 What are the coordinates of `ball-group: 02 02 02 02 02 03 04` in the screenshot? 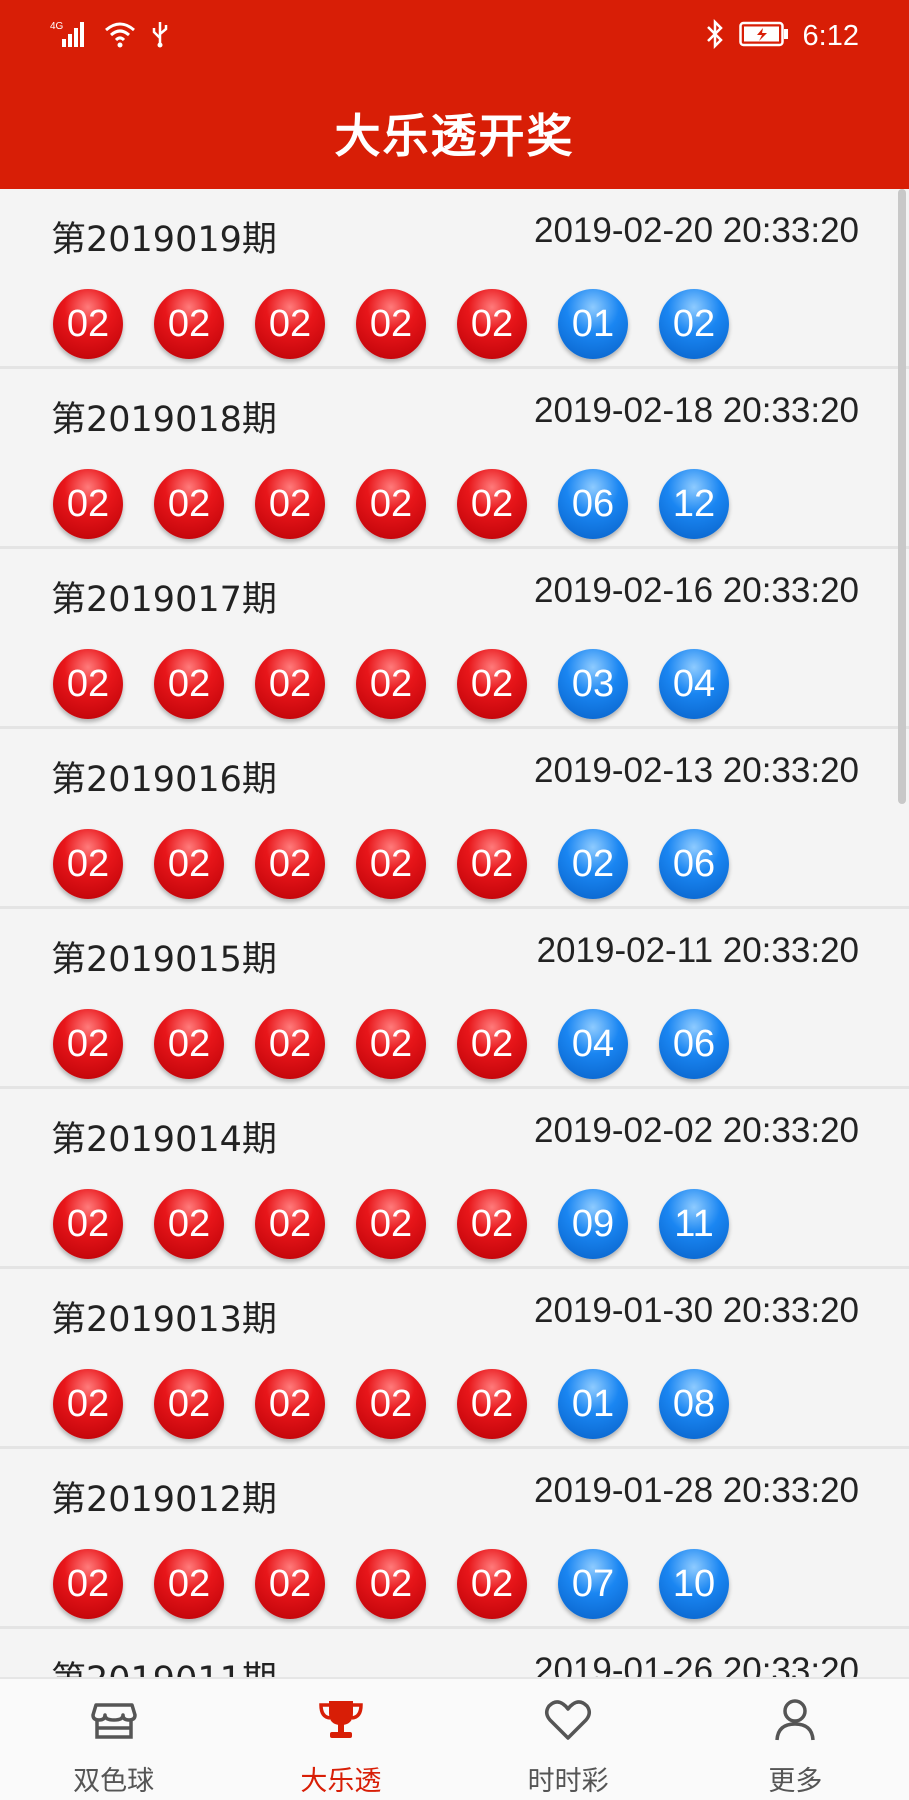 It's located at (391, 684).